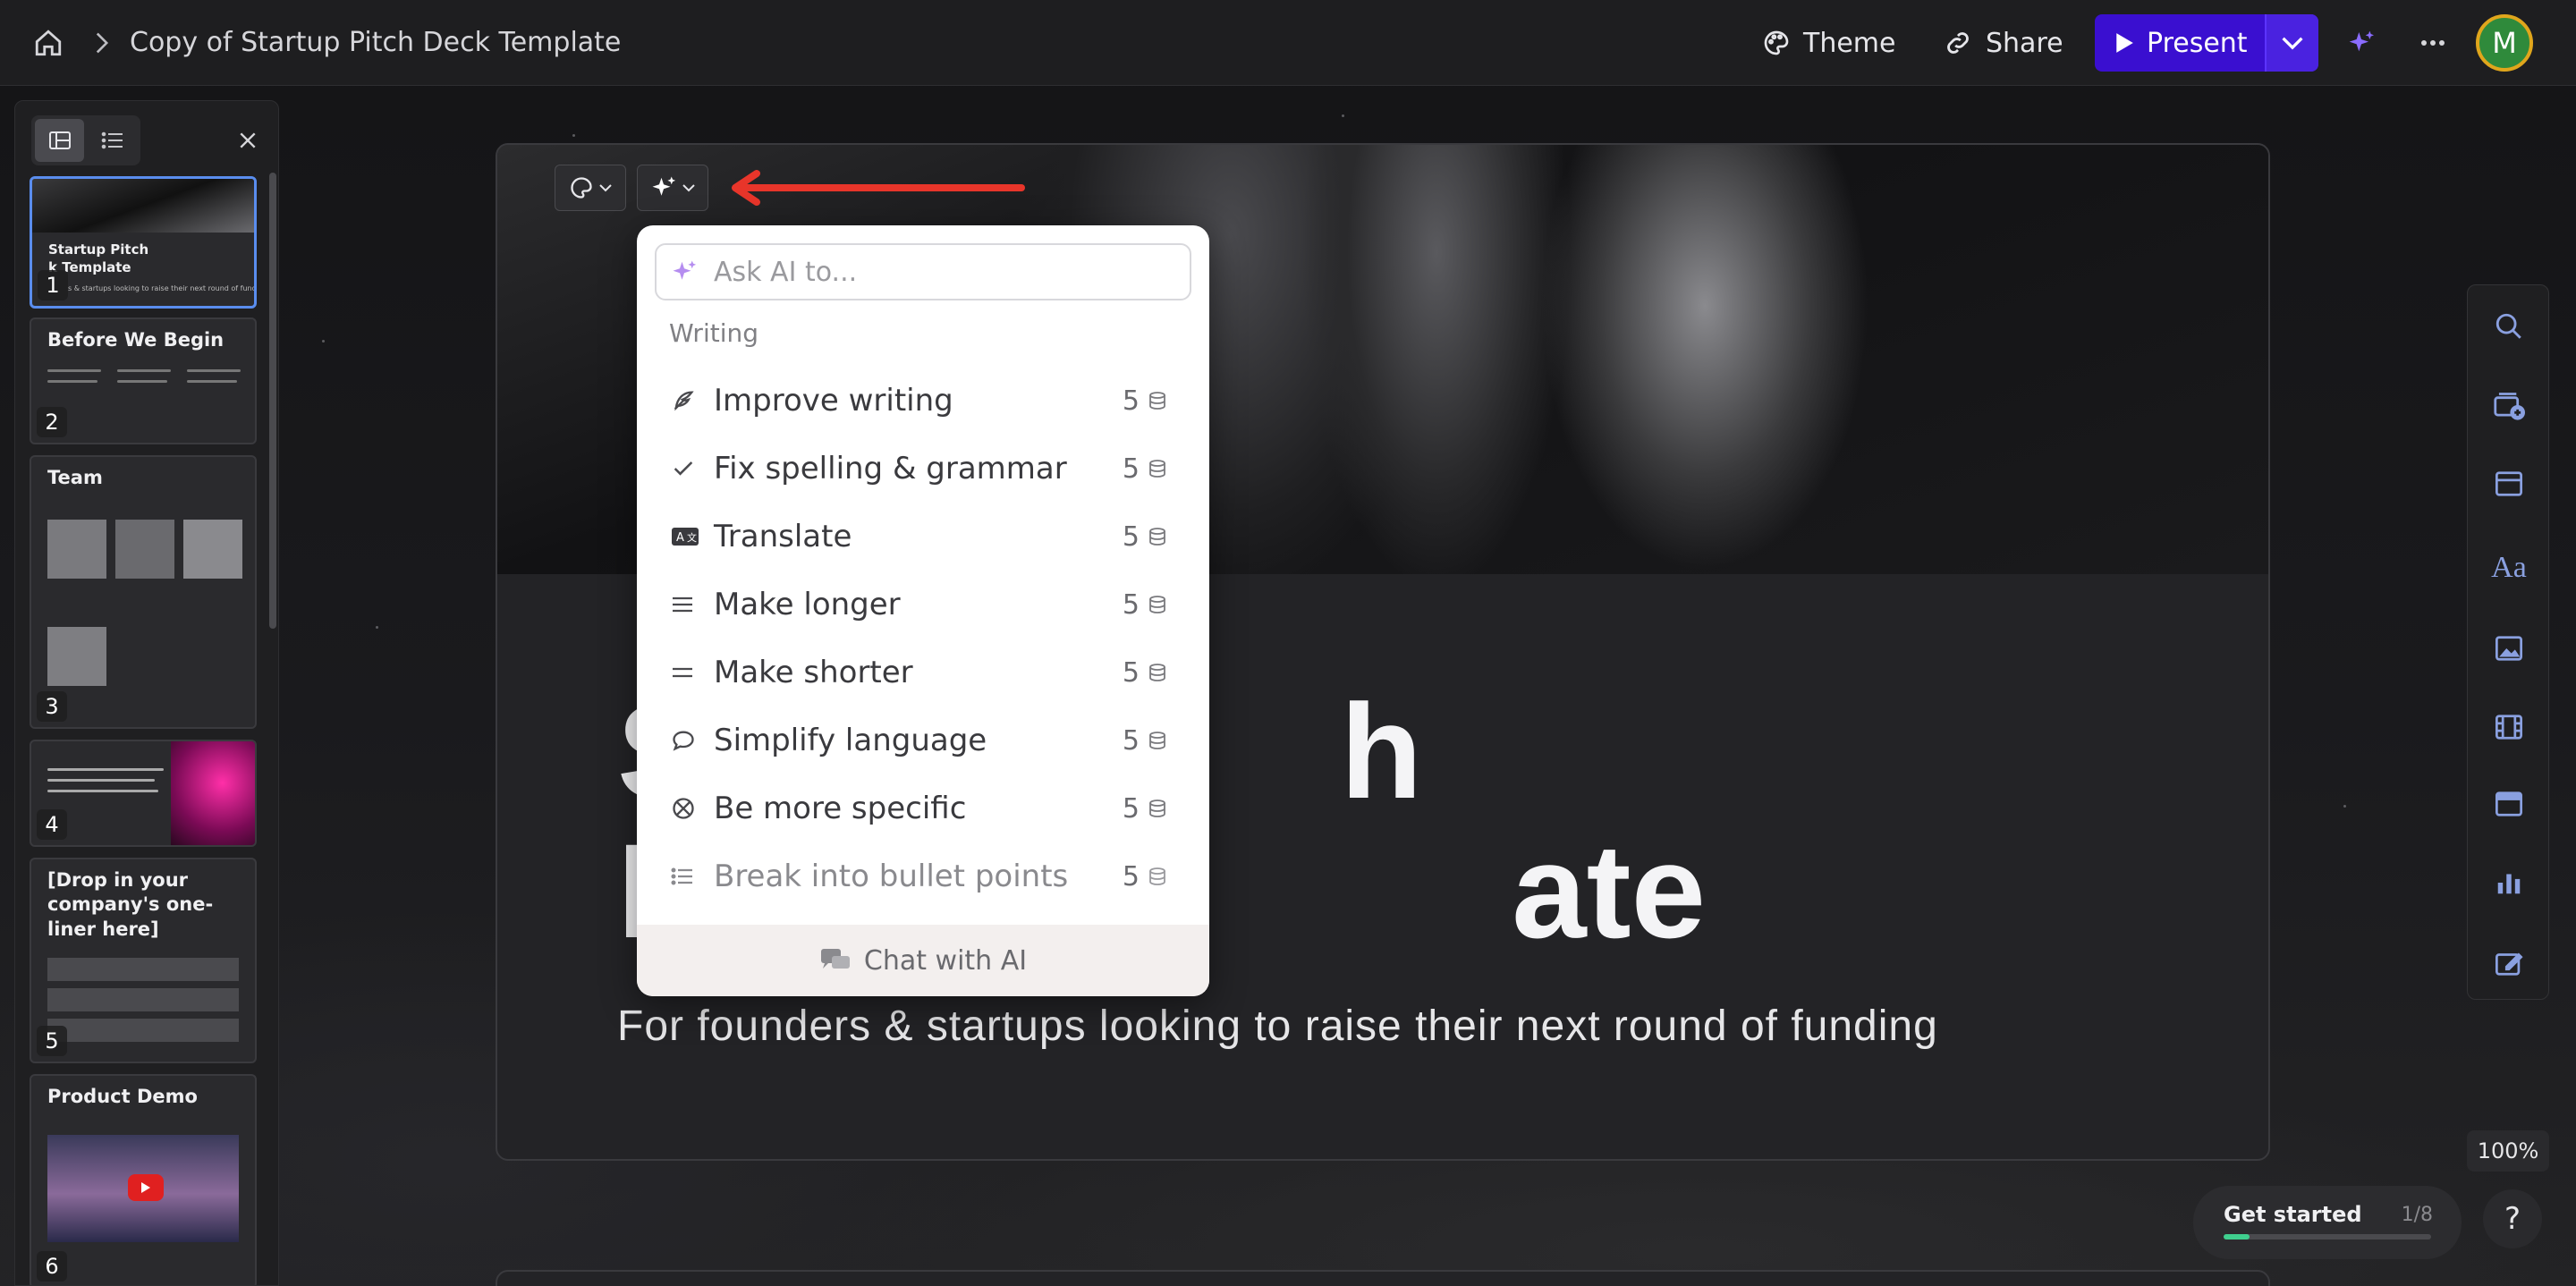 This screenshot has height=1286, width=2576. I want to click on slide-thumbnail-4: 4, so click(143, 793).